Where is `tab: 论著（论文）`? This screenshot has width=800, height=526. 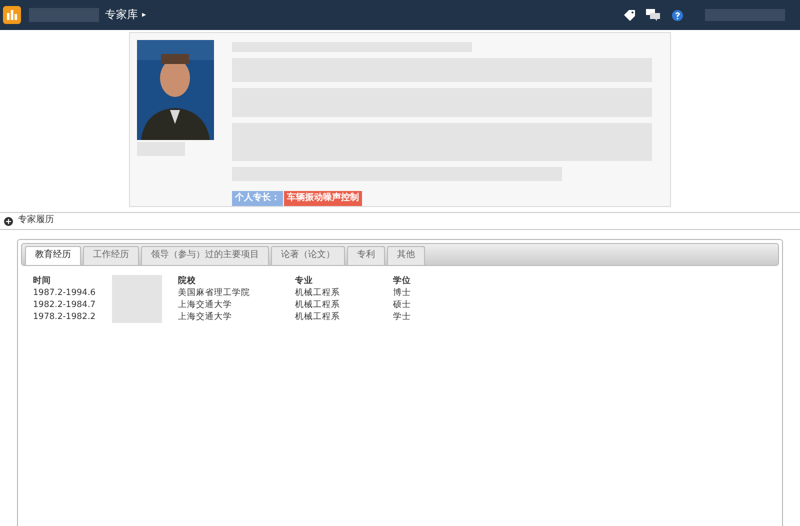 tab: 论著（论文） is located at coordinates (308, 255).